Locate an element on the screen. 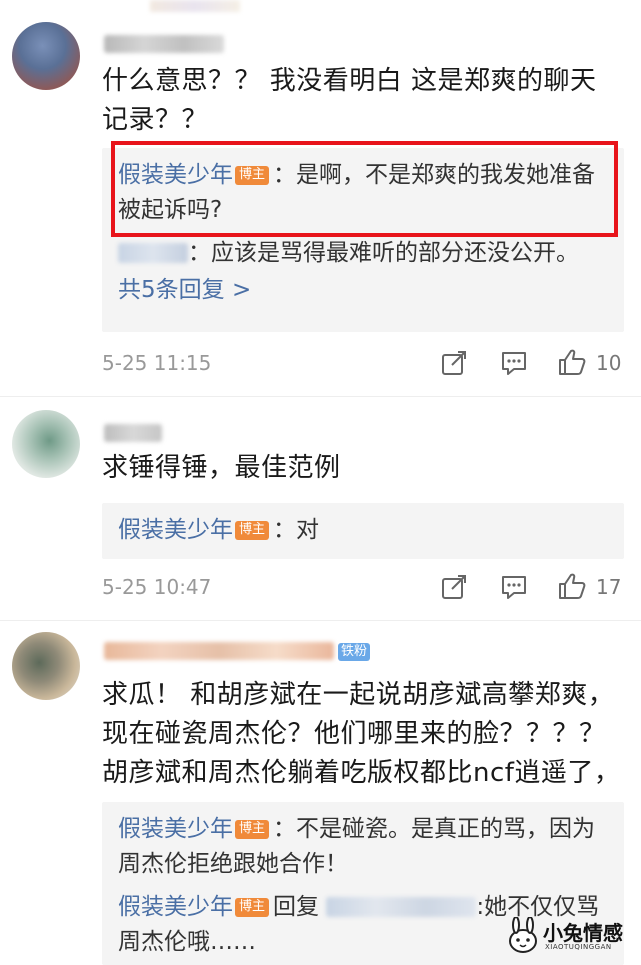 The height and width of the screenshot is (965, 641). highlight-box is located at coordinates (364, 189).